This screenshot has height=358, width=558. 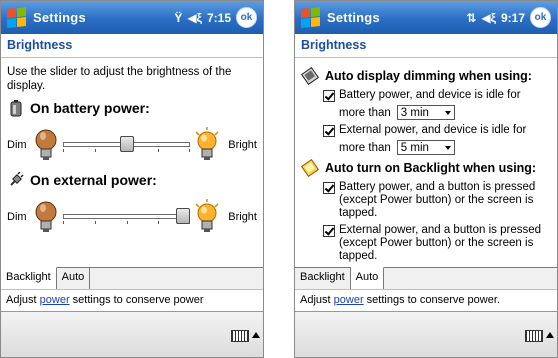 What do you see at coordinates (426, 17) in the screenshot?
I see `title-bar: Settings ⇅ ◀ξ 9:17 ok` at bounding box center [426, 17].